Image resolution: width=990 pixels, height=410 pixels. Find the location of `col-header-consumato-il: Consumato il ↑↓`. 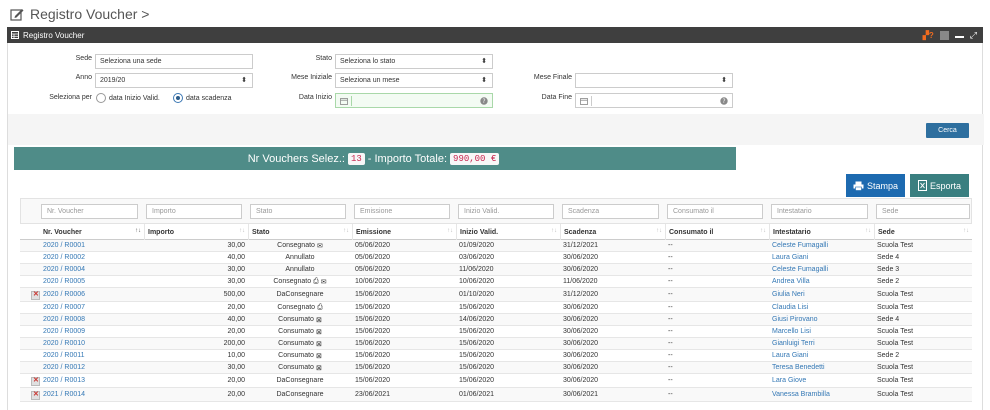

col-header-consumato-il: Consumato il ↑↓ is located at coordinates (717, 232).